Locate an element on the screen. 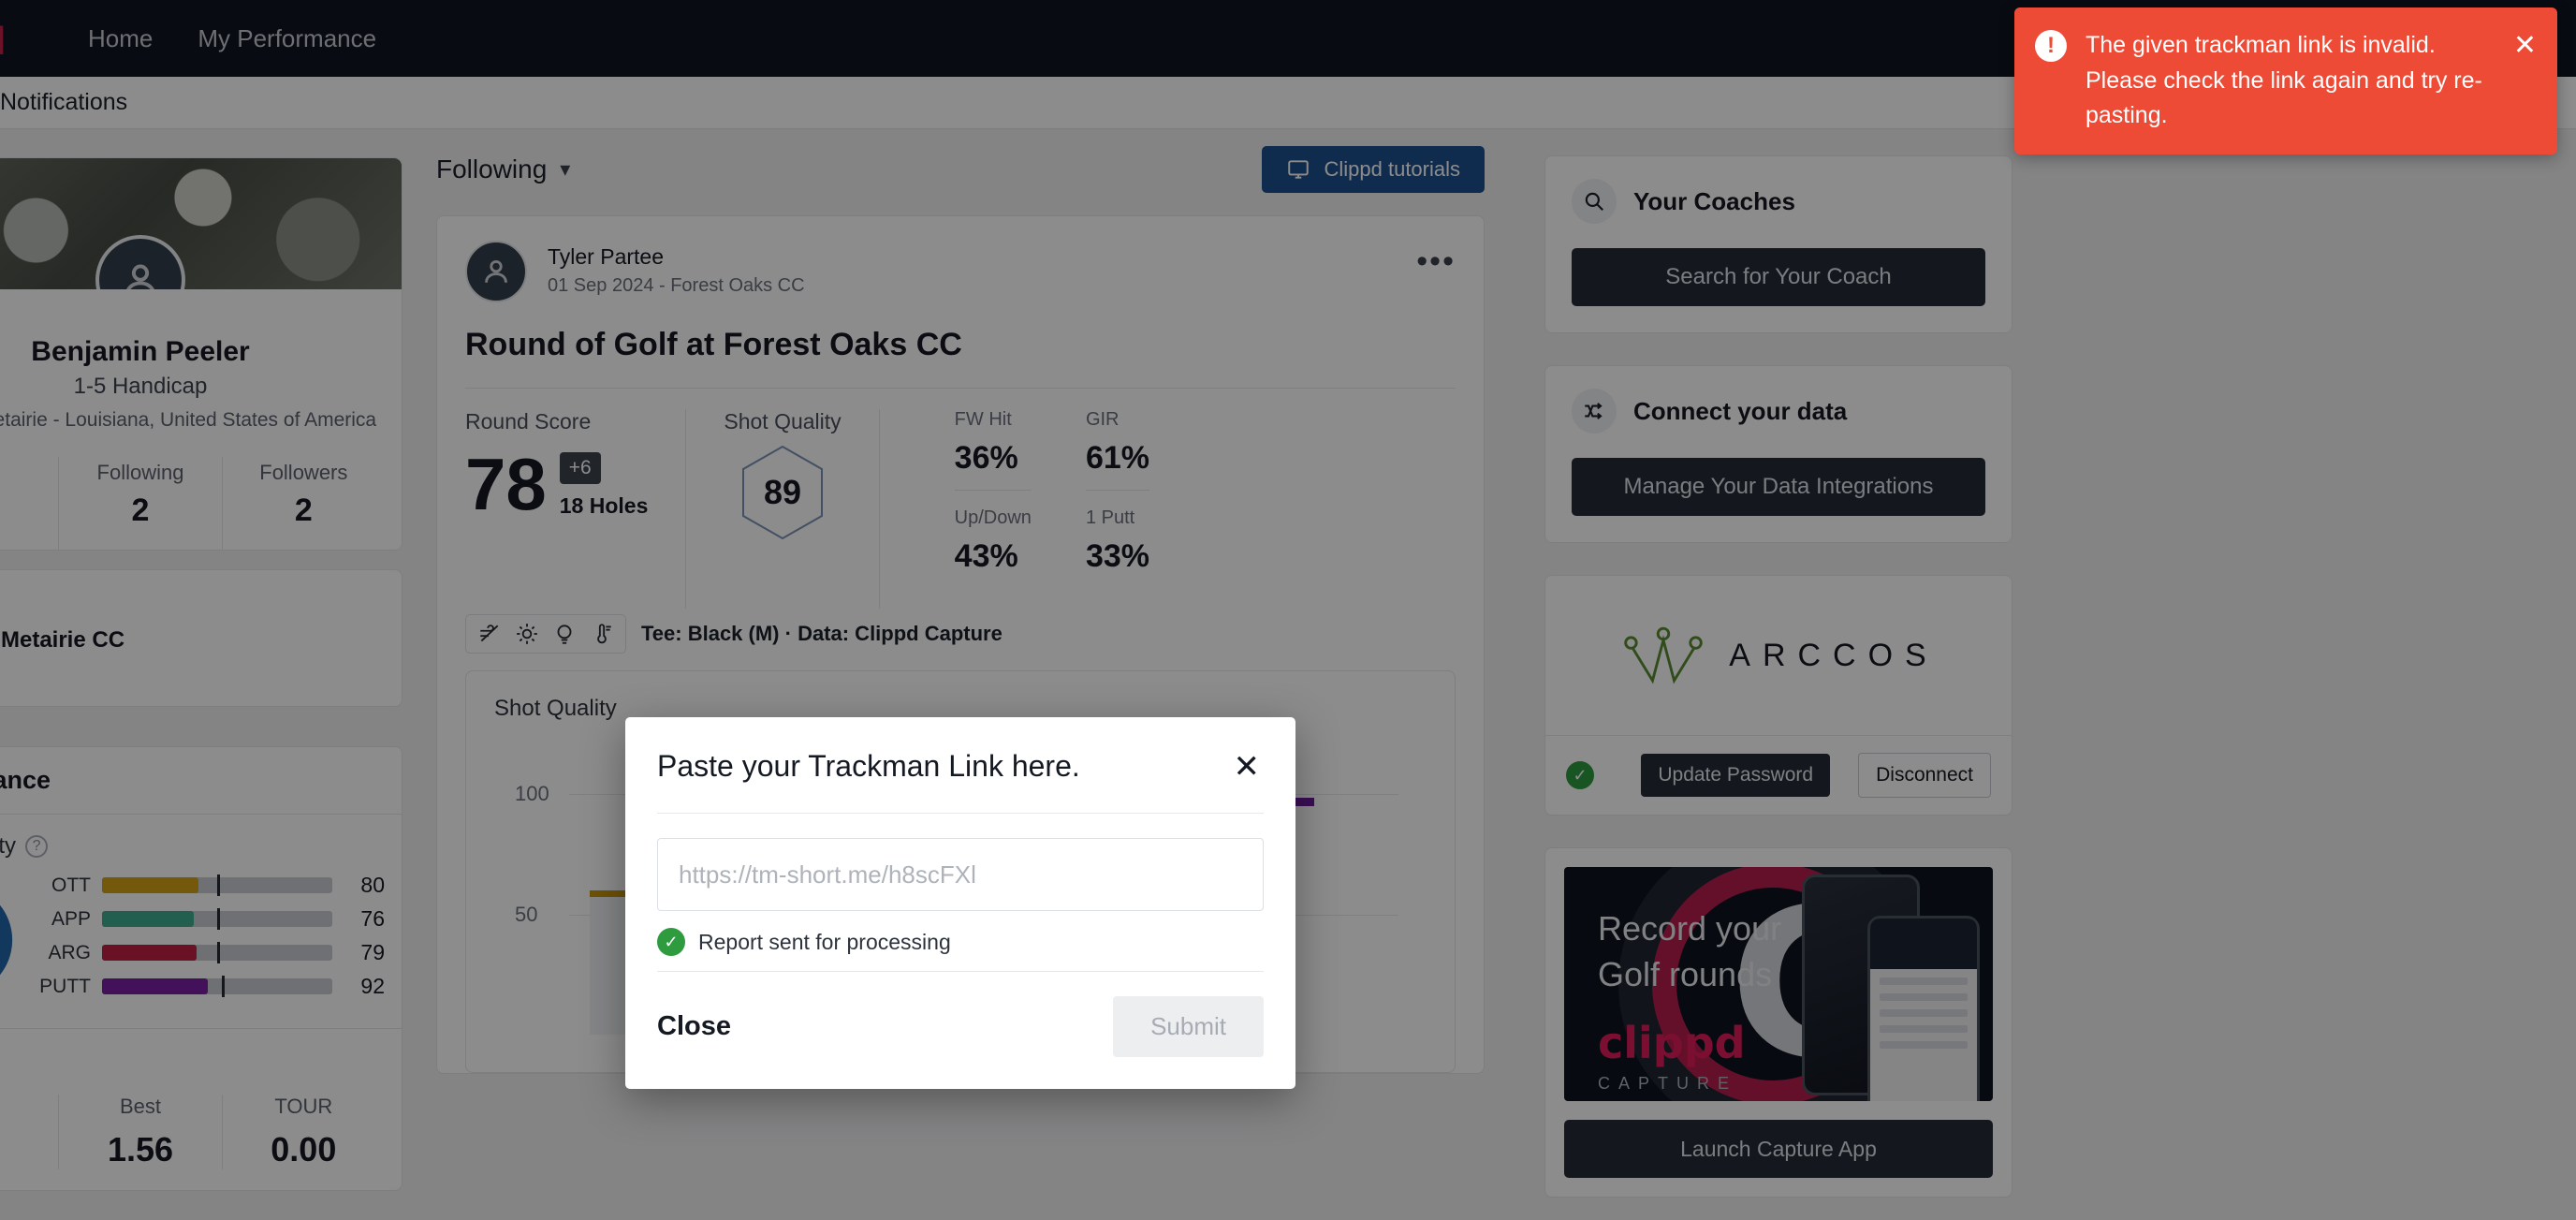 The height and width of the screenshot is (1220, 2576). submit-button: Submit is located at coordinates (1188, 1026).